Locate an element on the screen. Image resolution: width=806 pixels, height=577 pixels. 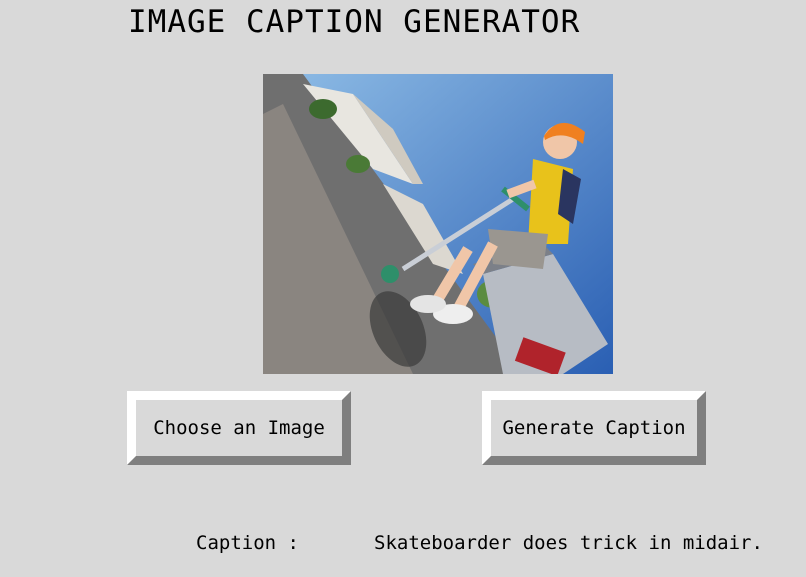
generate-caption-button: Generate Caption is located at coordinates (594, 428).